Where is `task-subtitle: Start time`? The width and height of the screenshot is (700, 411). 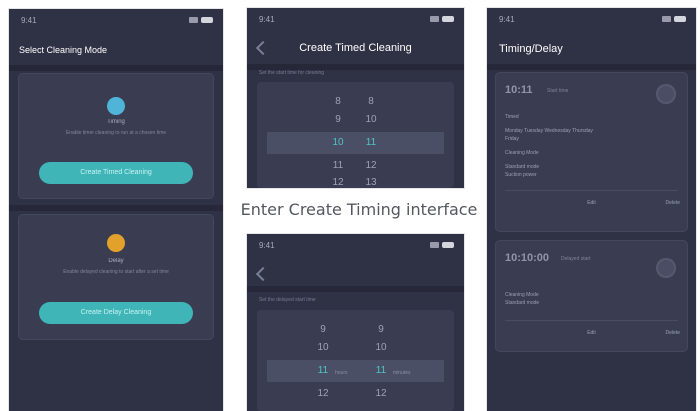 task-subtitle: Start time is located at coordinates (558, 91).